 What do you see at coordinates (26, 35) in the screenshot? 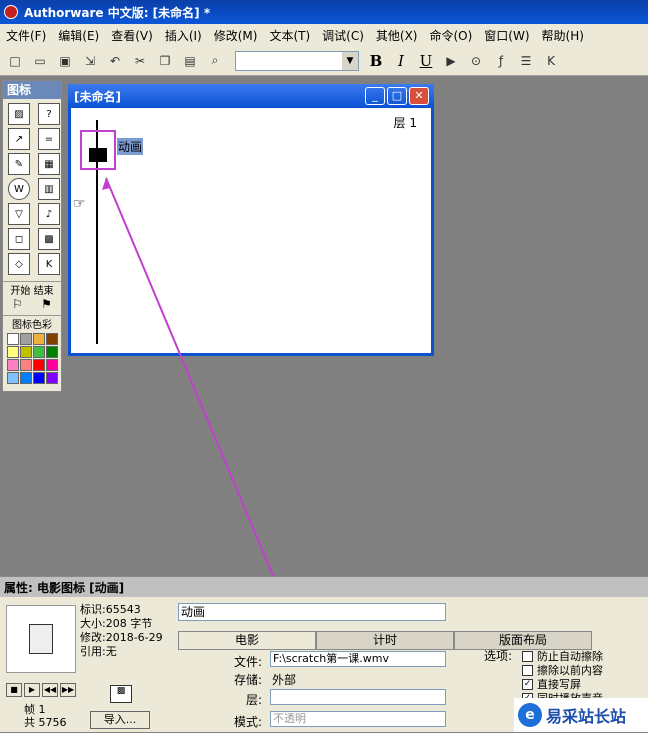
I see `menu-file: 文件(F)` at bounding box center [26, 35].